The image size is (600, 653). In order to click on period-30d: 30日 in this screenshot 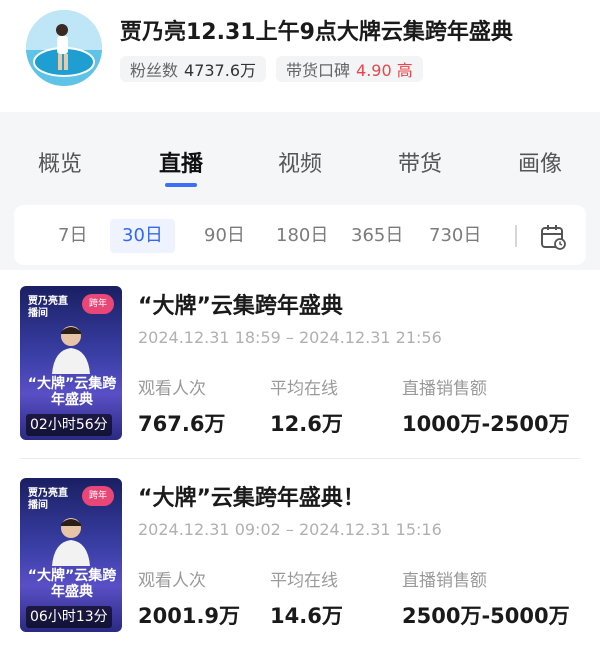, I will do `click(142, 236)`.